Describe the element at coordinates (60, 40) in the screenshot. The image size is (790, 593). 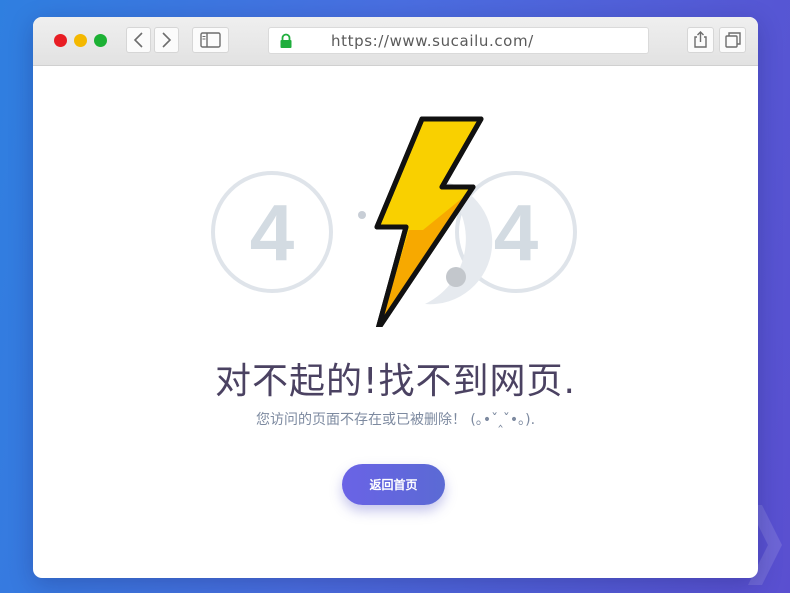
I see `close-window-button` at that location.